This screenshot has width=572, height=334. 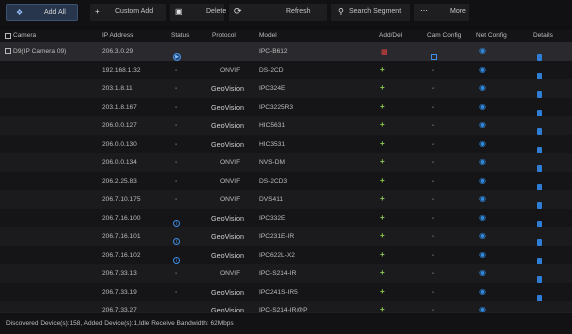 I want to click on row-checkbox, so click(x=8, y=51).